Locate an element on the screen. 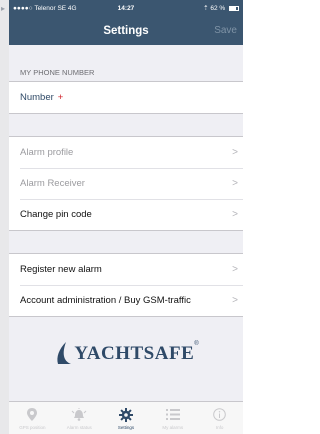  alarm-receiver-label: Alarm Receiver is located at coordinates (52, 183).